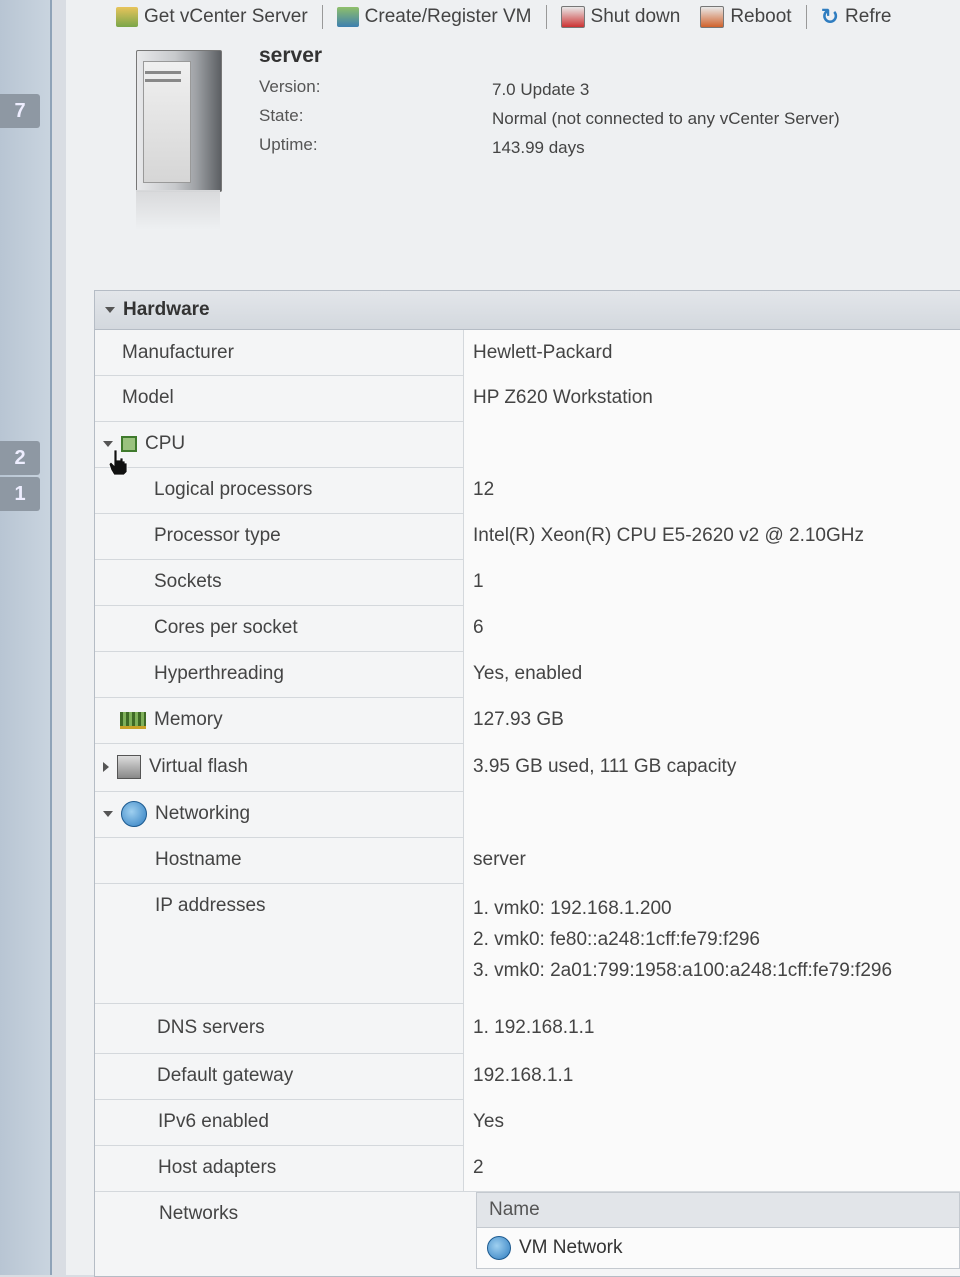 The height and width of the screenshot is (1277, 960). I want to click on shut-down-button: Shut down, so click(621, 17).